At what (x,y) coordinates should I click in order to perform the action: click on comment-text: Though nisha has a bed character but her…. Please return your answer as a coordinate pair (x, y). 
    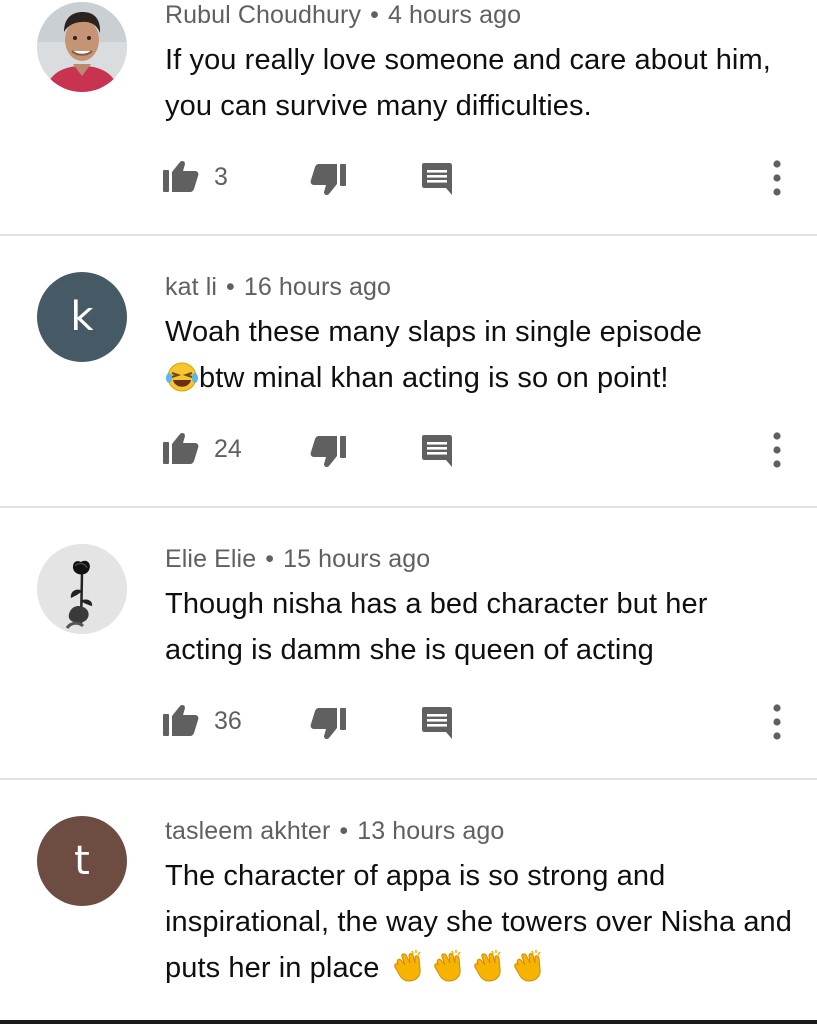
    Looking at the image, I should click on (436, 627).